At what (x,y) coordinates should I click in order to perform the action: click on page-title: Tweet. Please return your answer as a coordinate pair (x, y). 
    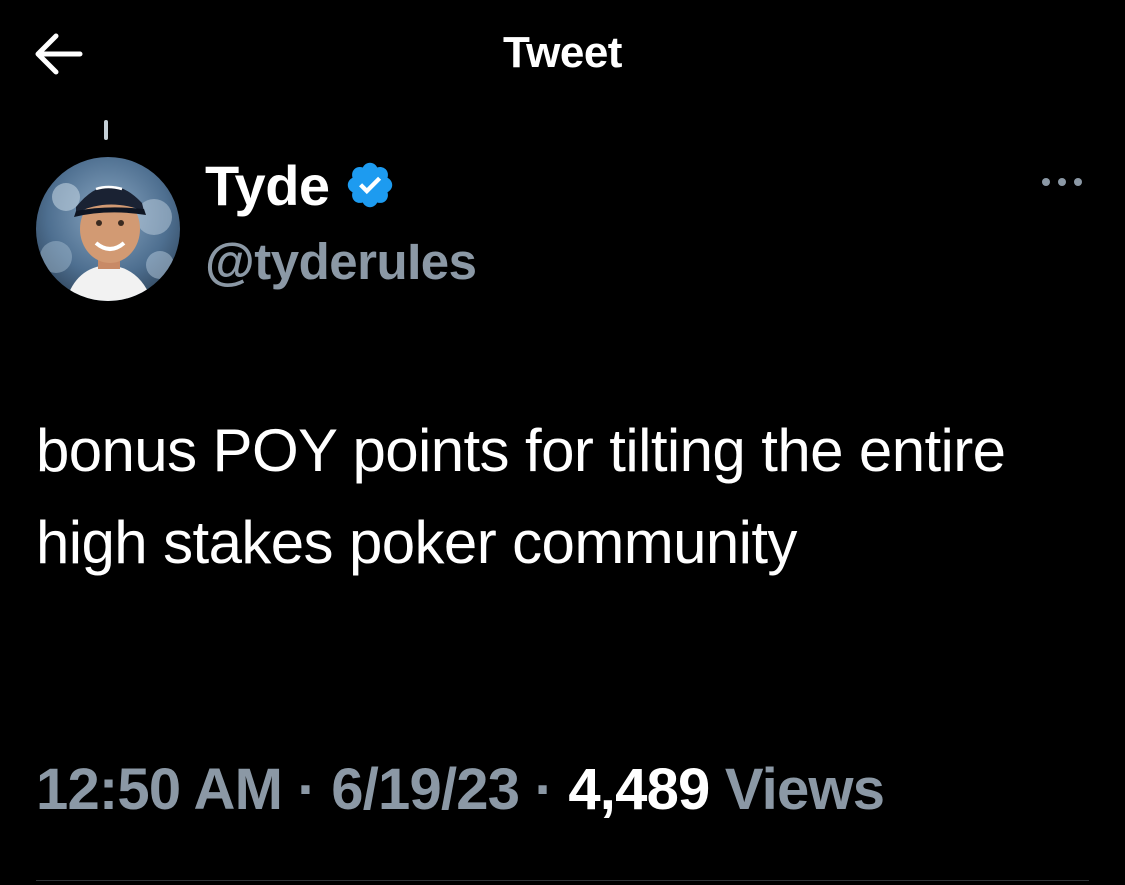
    Looking at the image, I should click on (562, 52).